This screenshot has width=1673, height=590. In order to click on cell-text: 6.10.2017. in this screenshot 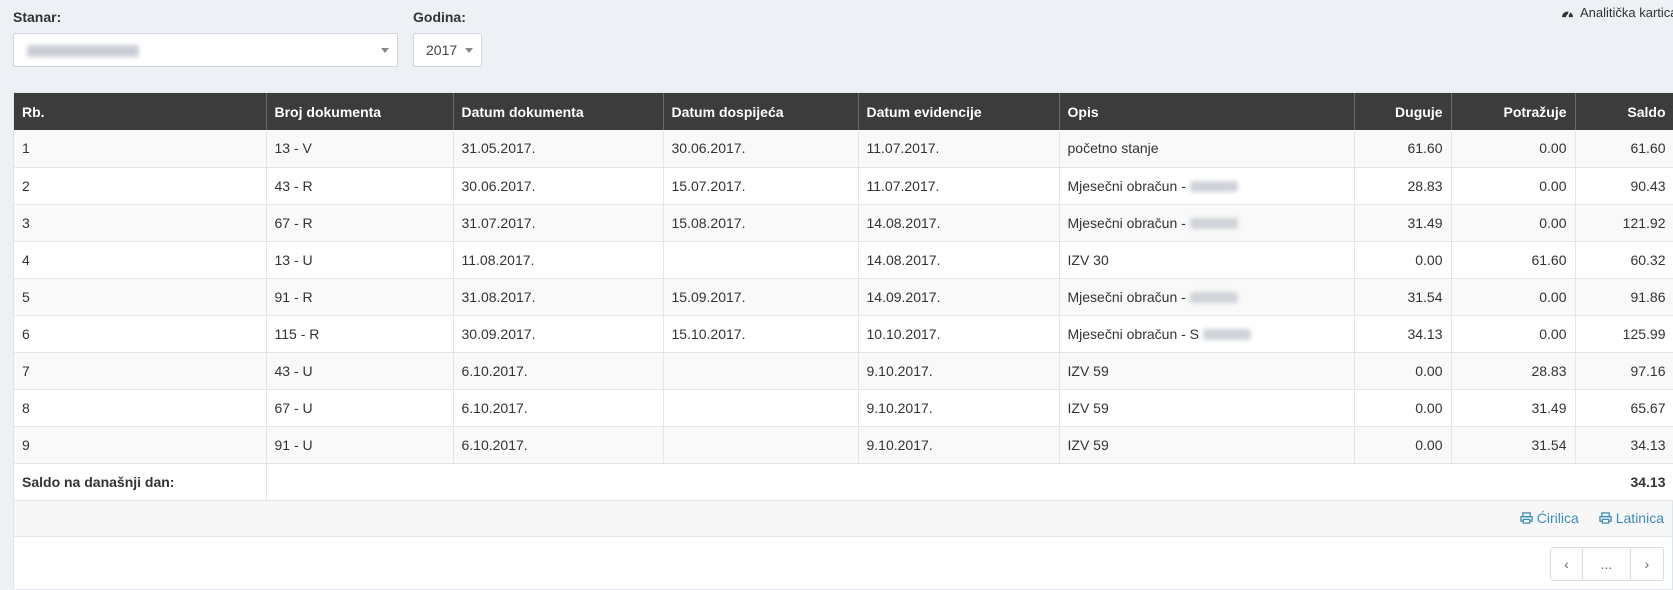, I will do `click(494, 444)`.